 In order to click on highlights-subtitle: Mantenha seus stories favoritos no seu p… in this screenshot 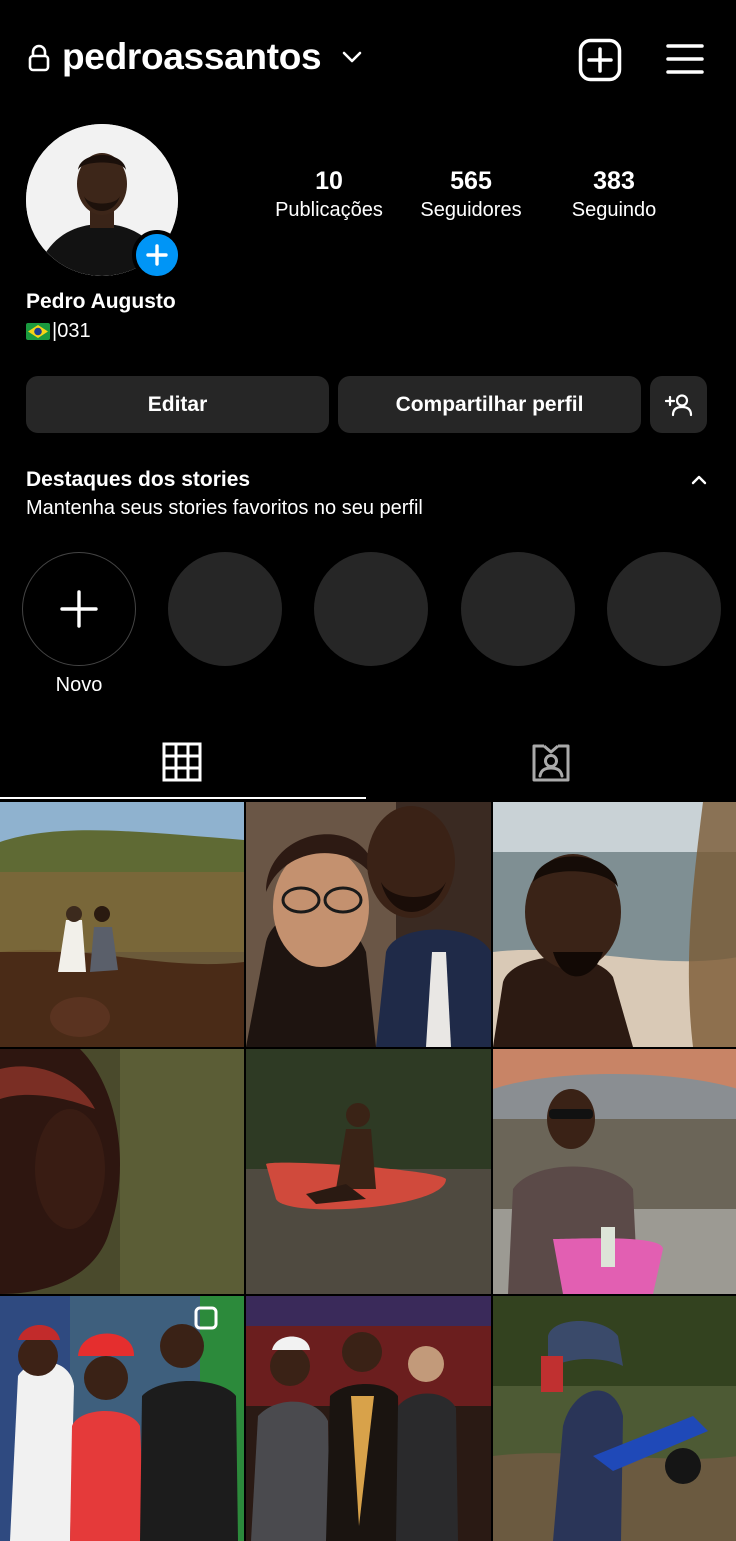, I will do `click(224, 508)`.